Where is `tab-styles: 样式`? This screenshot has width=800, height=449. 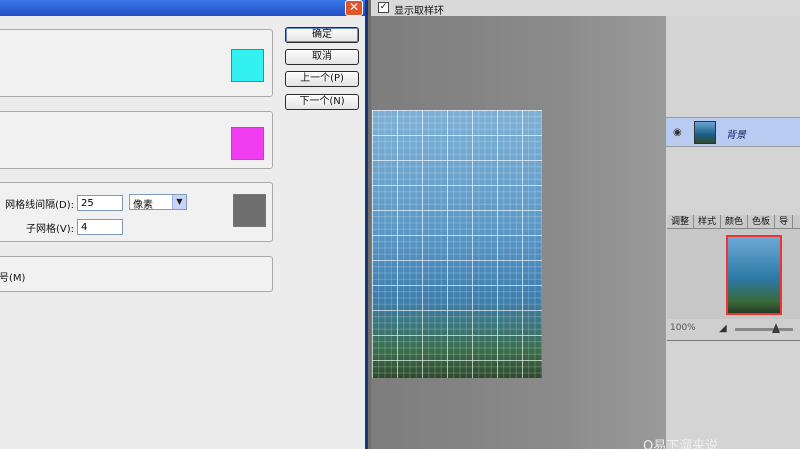 tab-styles: 样式 is located at coordinates (708, 221).